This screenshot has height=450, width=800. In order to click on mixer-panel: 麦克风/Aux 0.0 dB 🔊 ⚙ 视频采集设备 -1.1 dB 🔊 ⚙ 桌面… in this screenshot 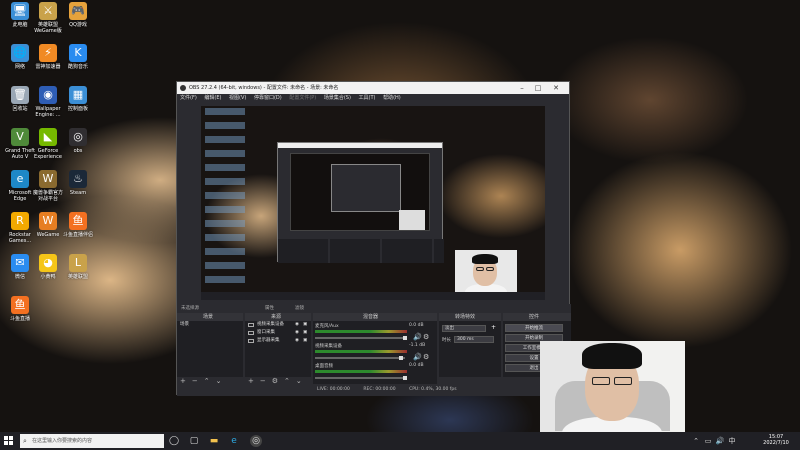, I will do `click(375, 353)`.